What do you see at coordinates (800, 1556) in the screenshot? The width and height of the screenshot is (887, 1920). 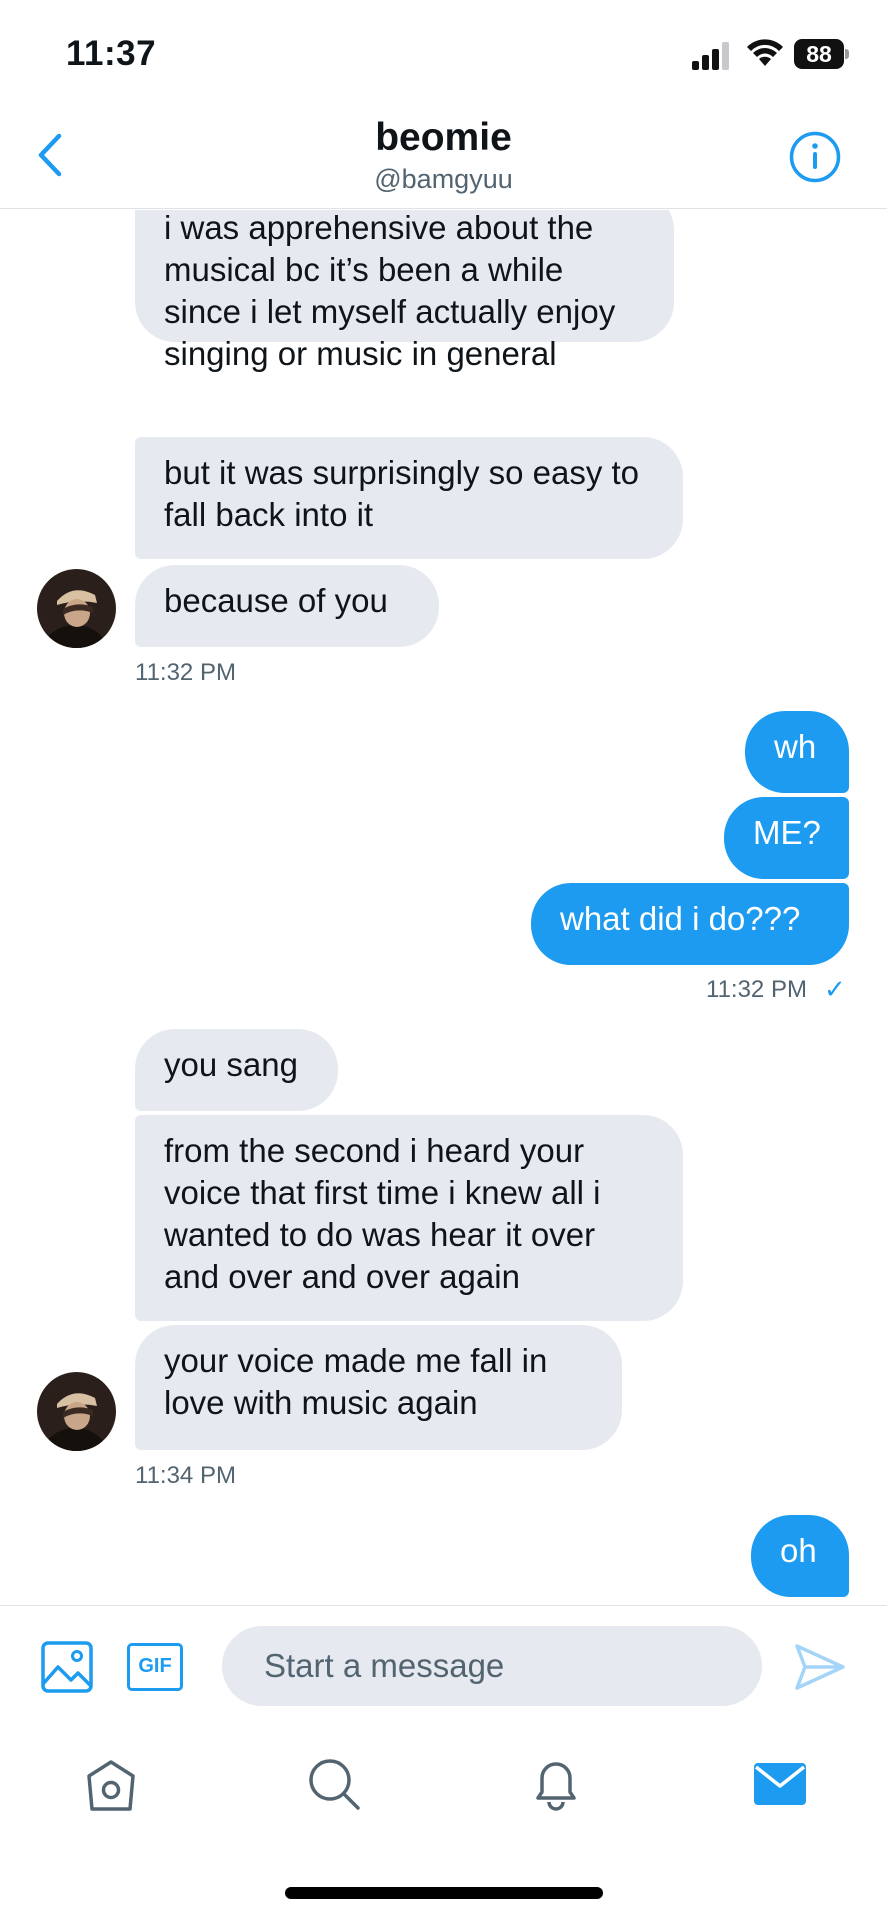 I see `outgoing-message: oh` at bounding box center [800, 1556].